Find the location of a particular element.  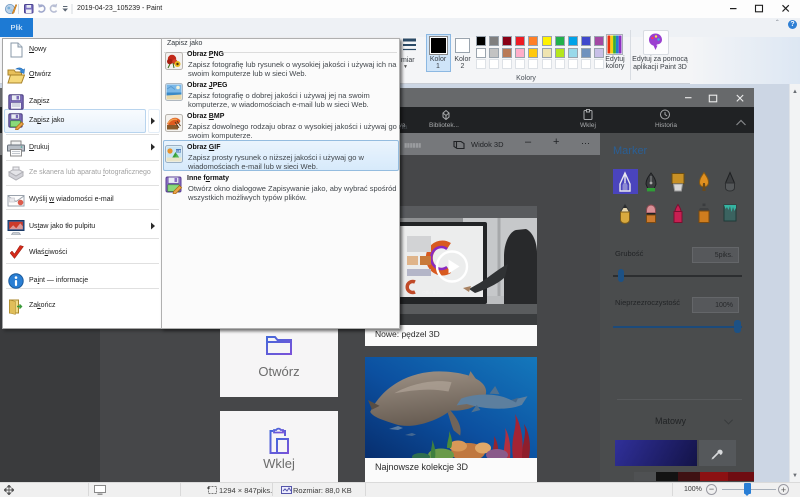

svg-text: GIF is located at coordinates (178, 151).